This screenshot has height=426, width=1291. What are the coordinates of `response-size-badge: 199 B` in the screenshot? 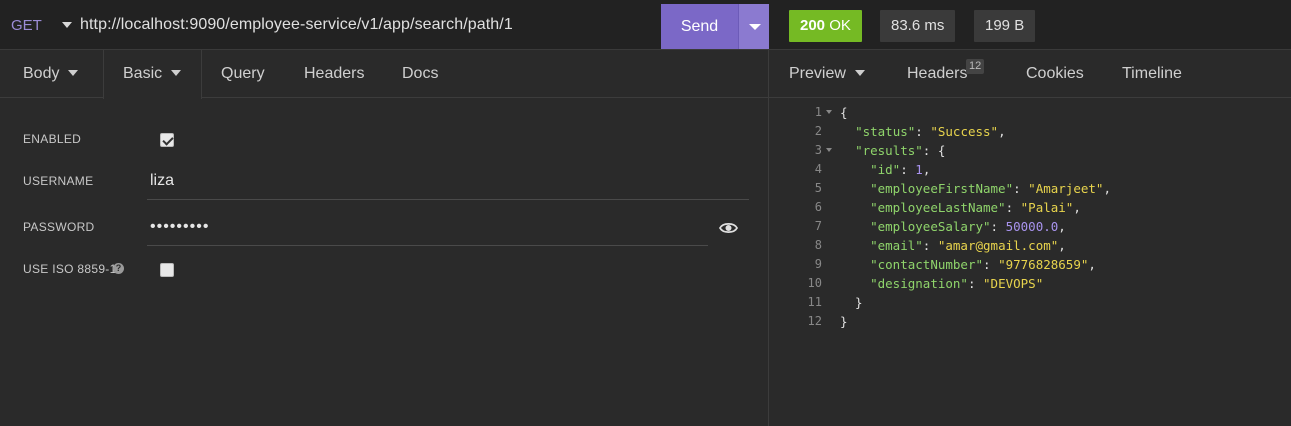 It's located at (1005, 26).